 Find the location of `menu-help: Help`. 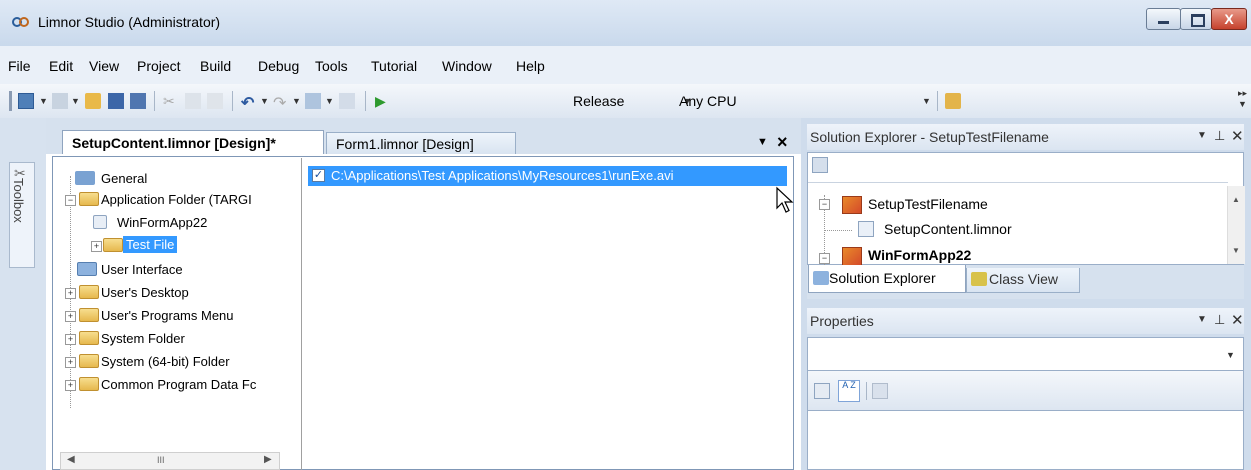

menu-help: Help is located at coordinates (530, 66).